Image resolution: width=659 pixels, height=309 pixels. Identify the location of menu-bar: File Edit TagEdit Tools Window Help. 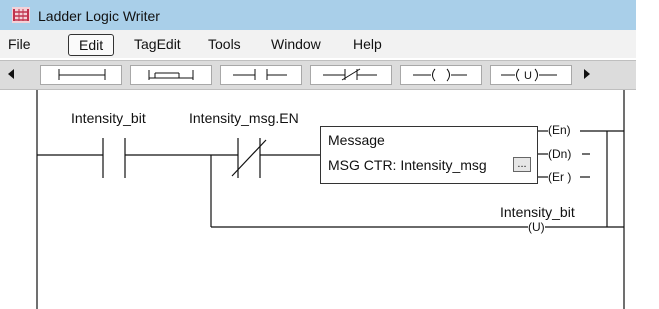
(318, 44).